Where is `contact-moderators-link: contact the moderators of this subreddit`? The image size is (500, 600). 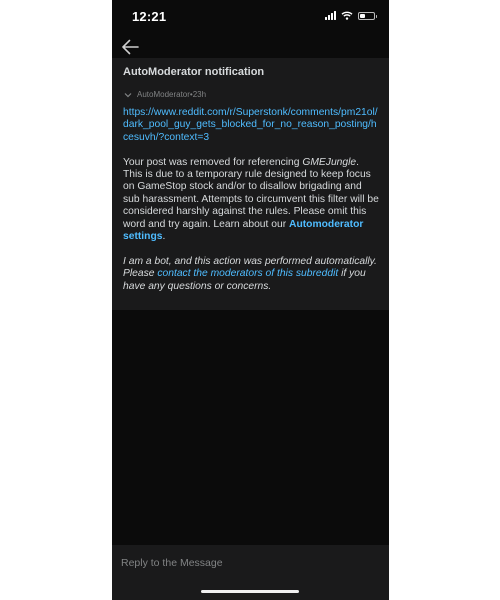 contact-moderators-link: contact the moderators of this subreddit is located at coordinates (247, 273).